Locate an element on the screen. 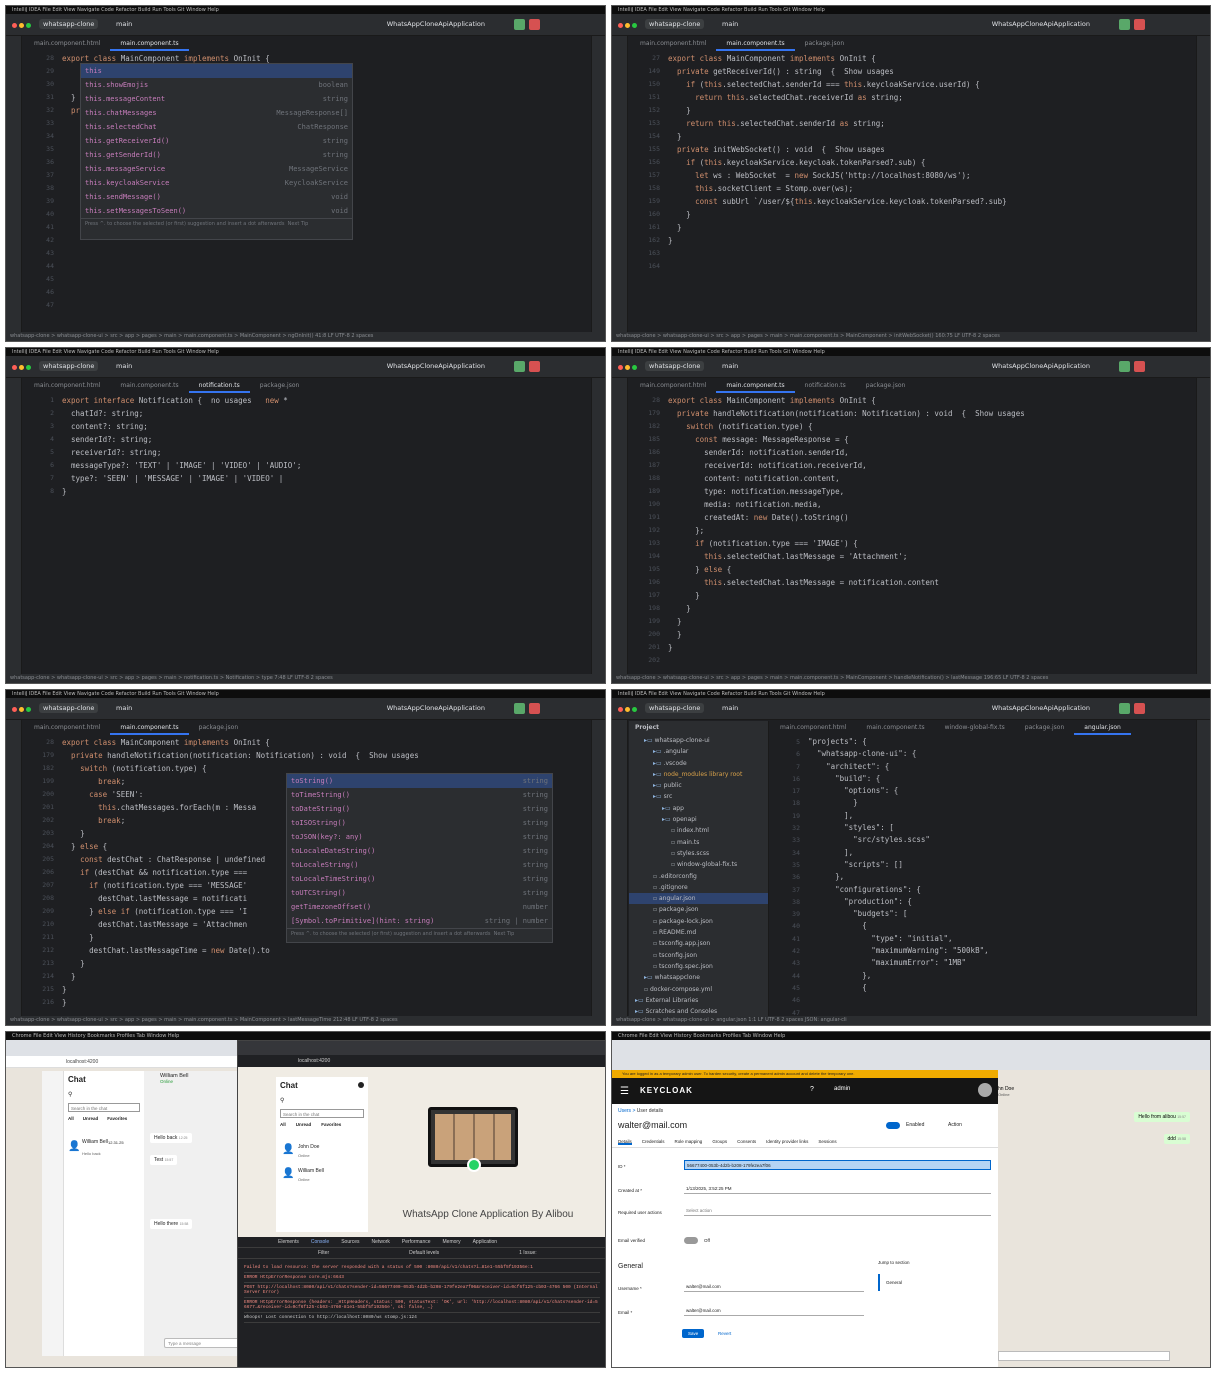 Image resolution: width=1215 pixels, height=1373 pixels. completion-item: toLocaleTimeString() string is located at coordinates (419, 879).